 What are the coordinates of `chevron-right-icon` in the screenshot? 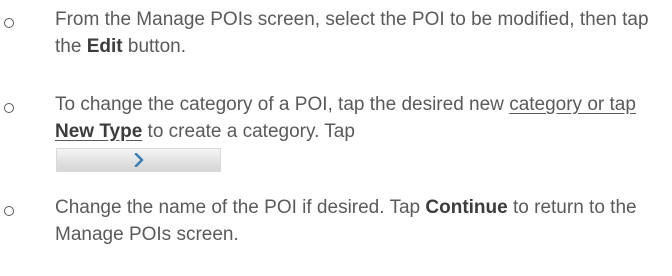 It's located at (139, 160).